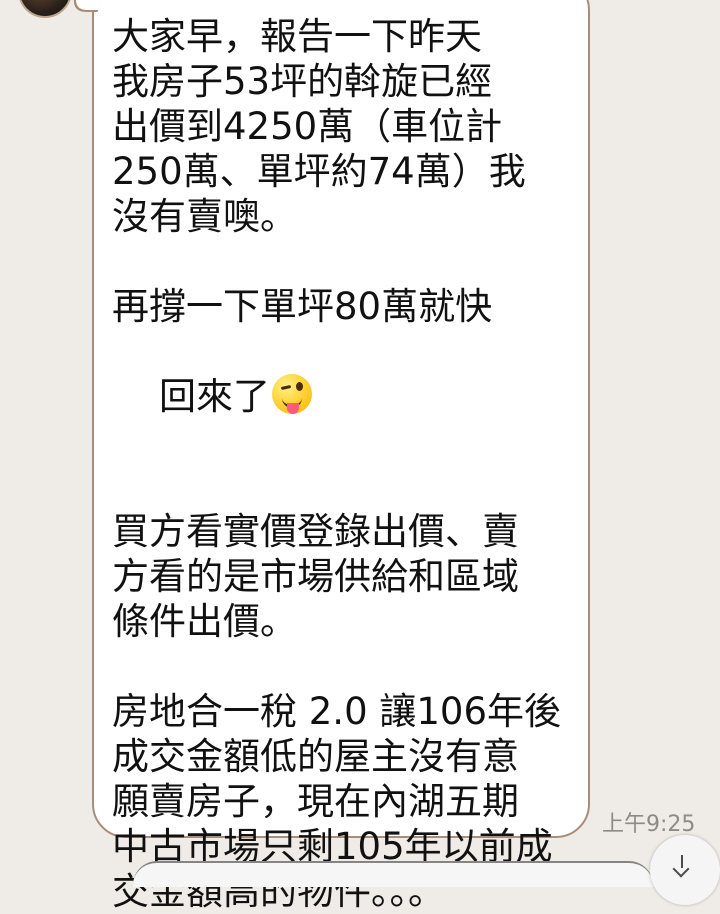 The image size is (720, 914). Describe the element at coordinates (204, 216) in the screenshot. I see `message-line: 沒有賣噢。` at that location.